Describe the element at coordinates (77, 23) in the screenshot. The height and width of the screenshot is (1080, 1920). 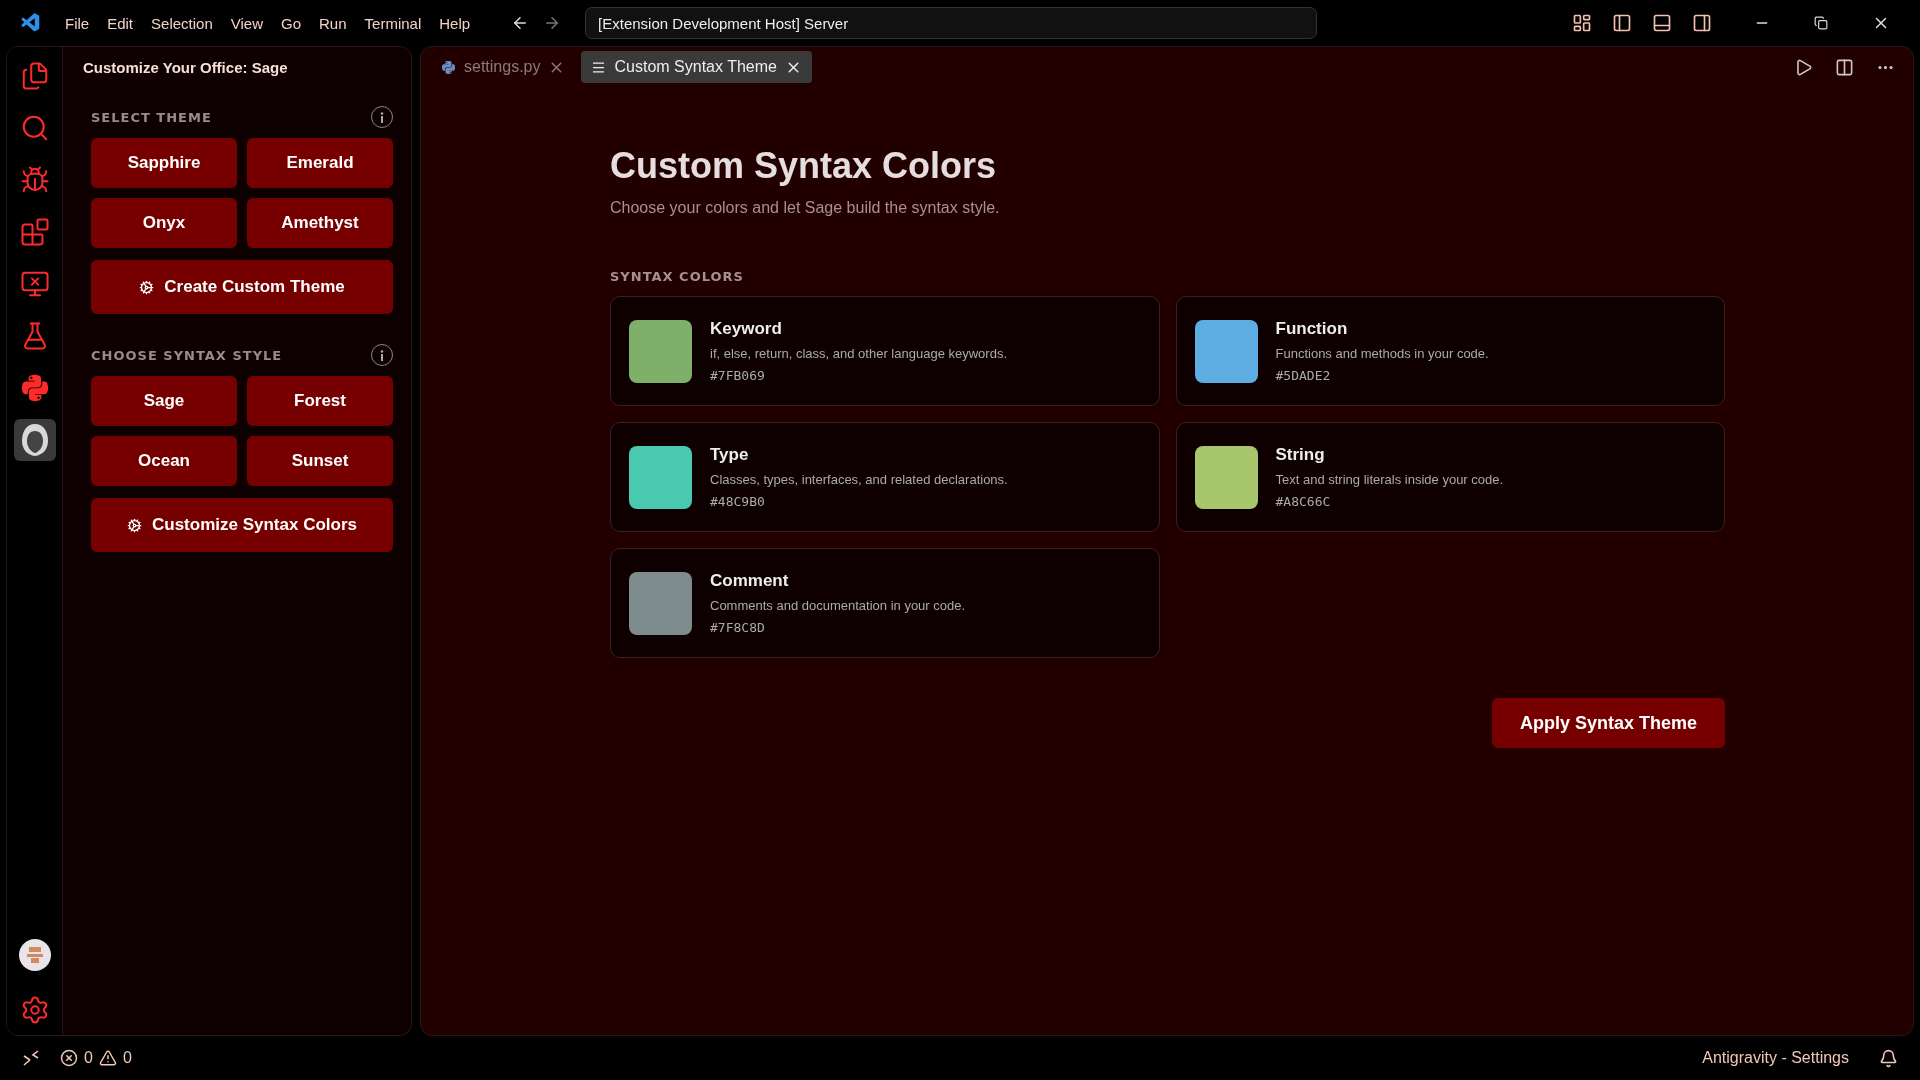
I see `menu-item: File` at that location.